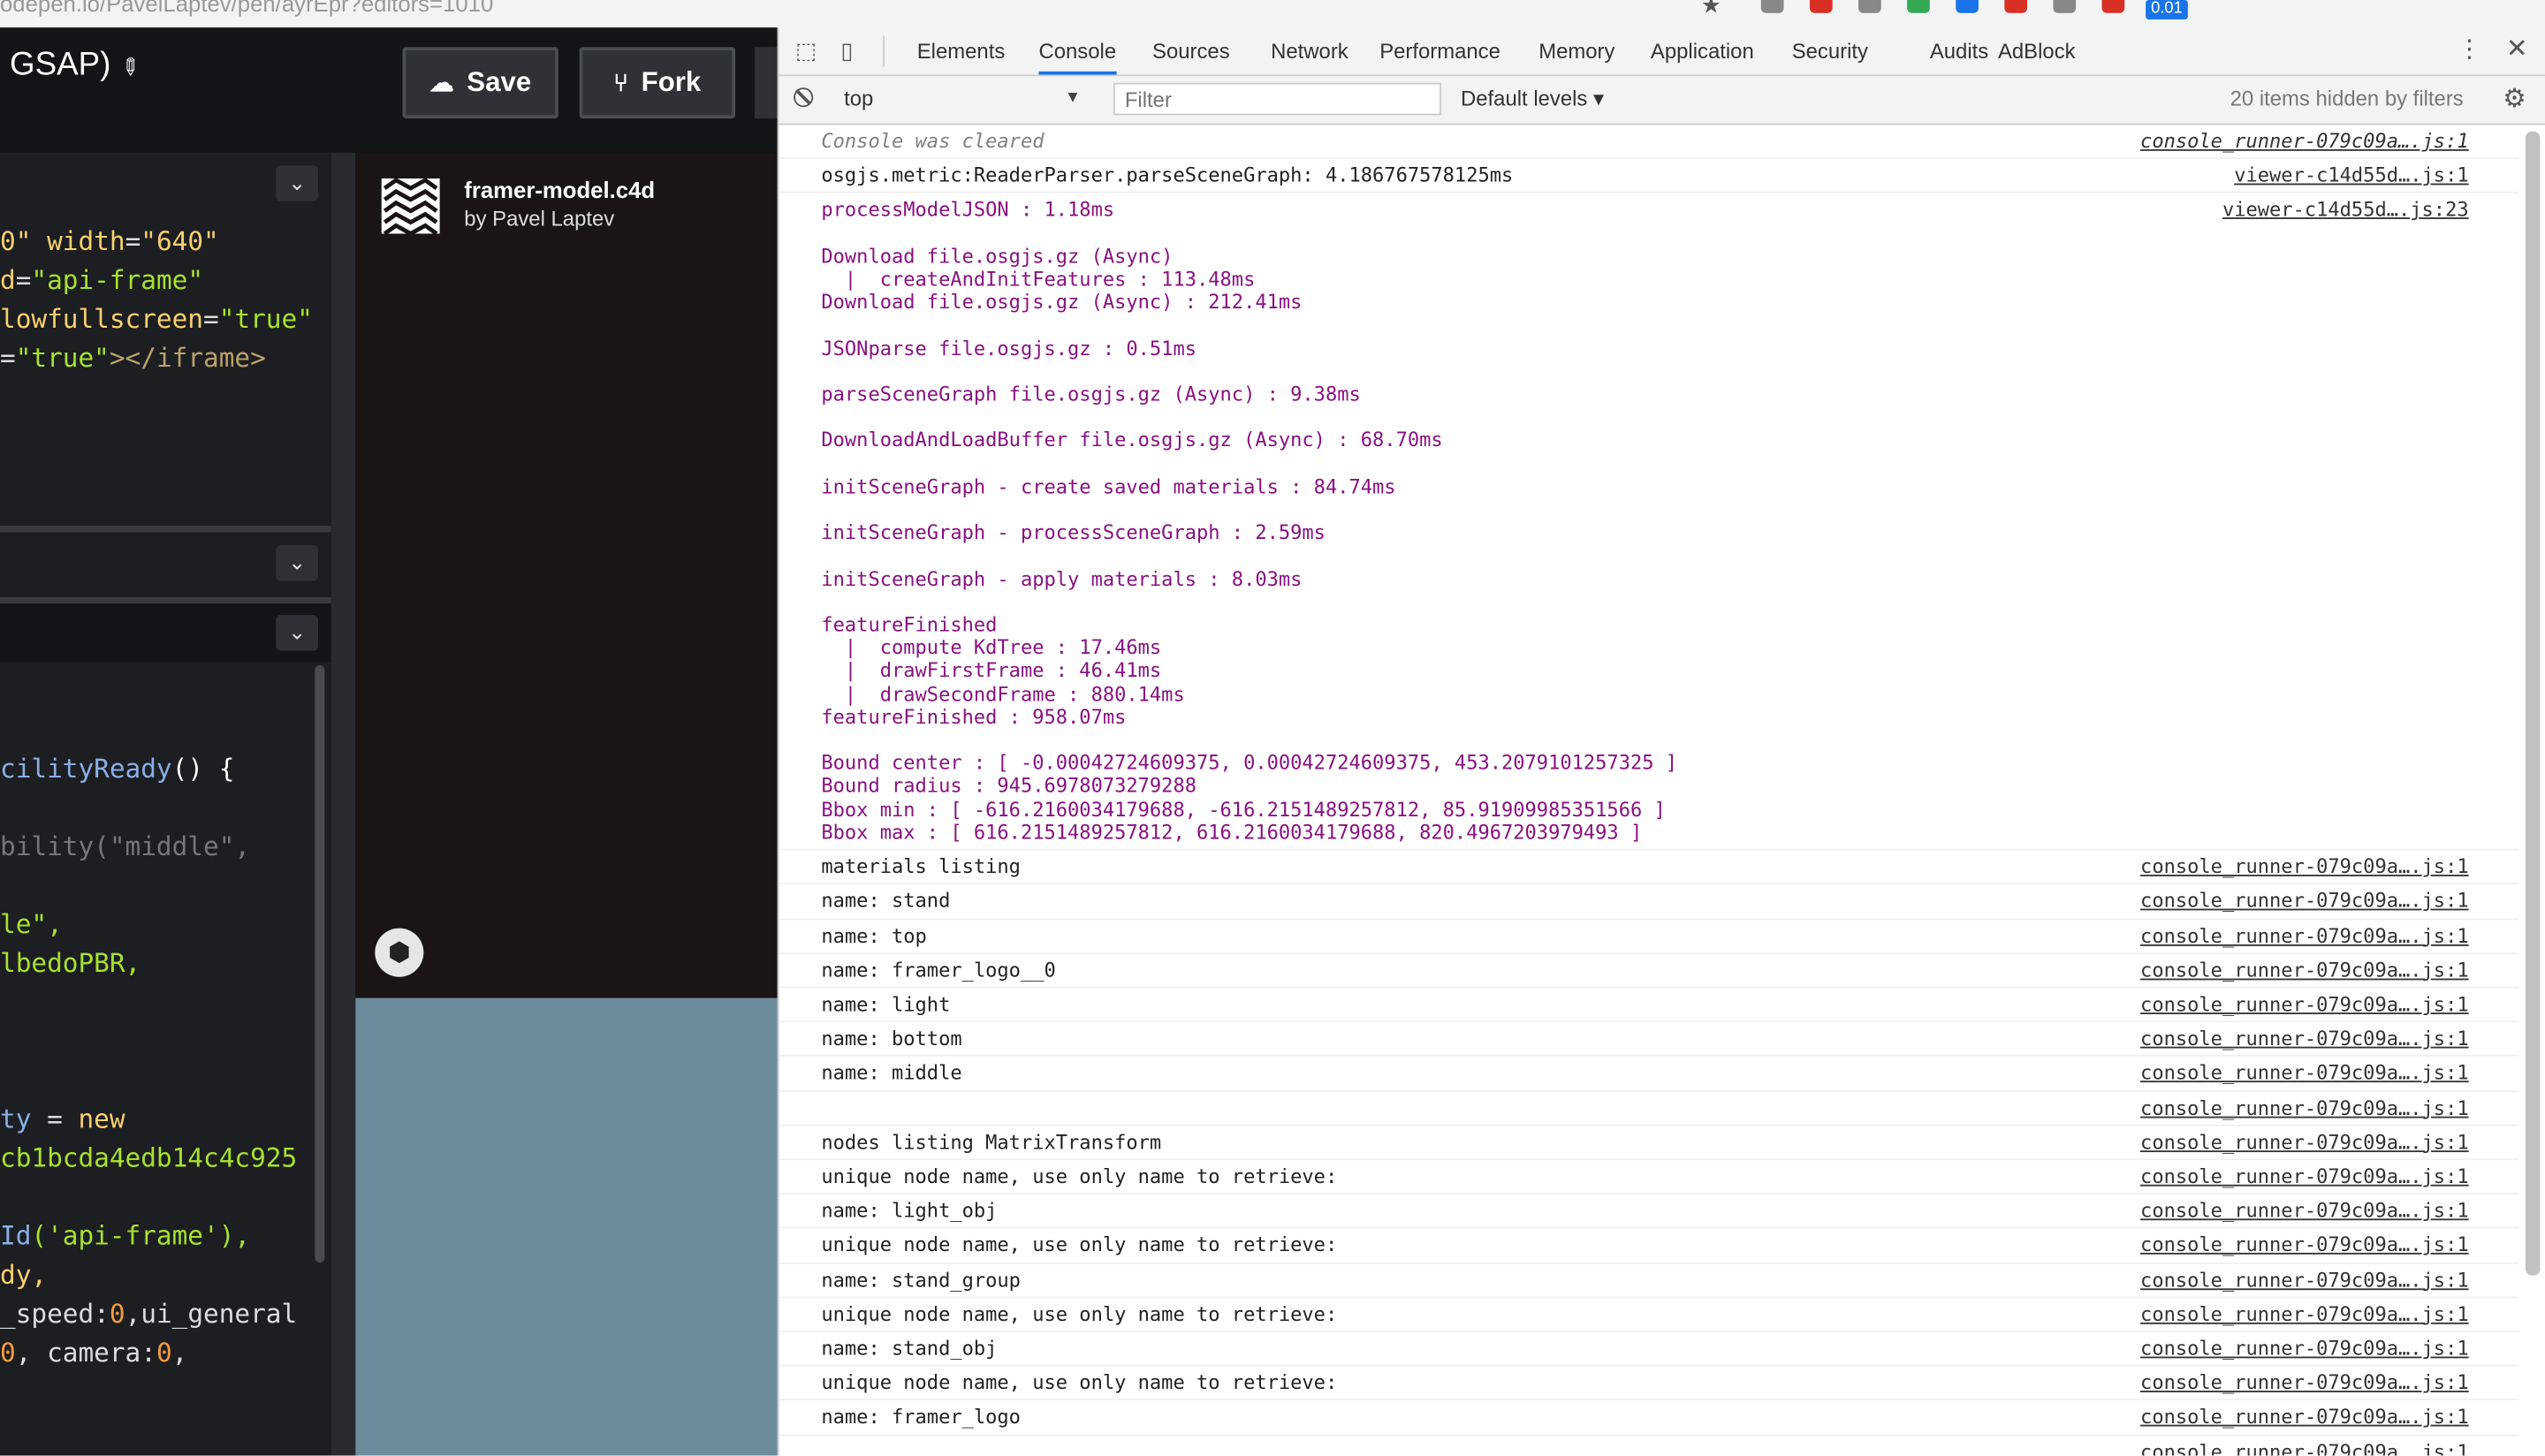 This screenshot has height=1456, width=2545. What do you see at coordinates (2514, 100) in the screenshot?
I see `gear-icon: ⚙` at bounding box center [2514, 100].